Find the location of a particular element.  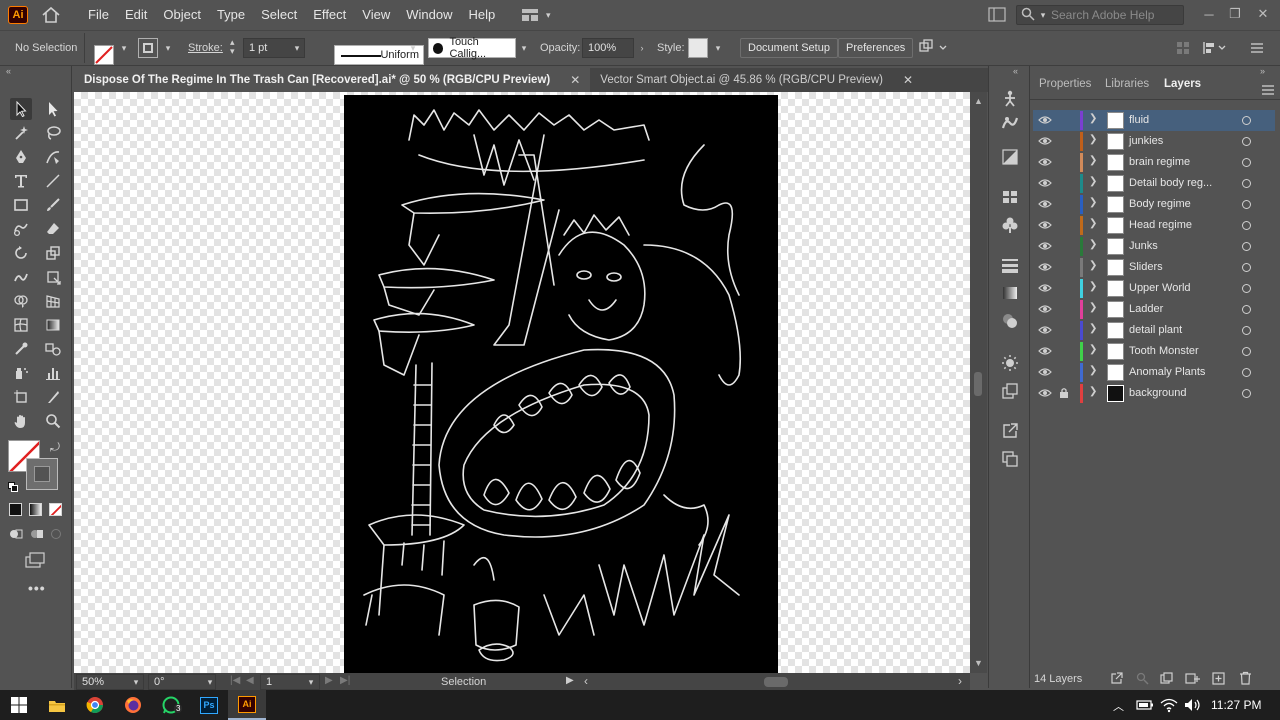

menu-effect: Effect is located at coordinates (329, 15).